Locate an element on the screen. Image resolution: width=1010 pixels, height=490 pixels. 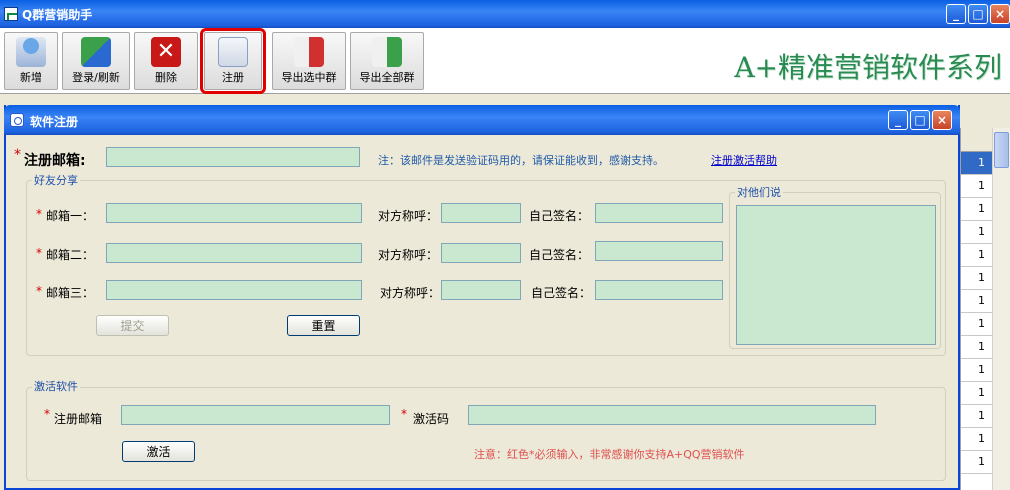
dialog-title: 软件注册 is located at coordinates (54, 122).